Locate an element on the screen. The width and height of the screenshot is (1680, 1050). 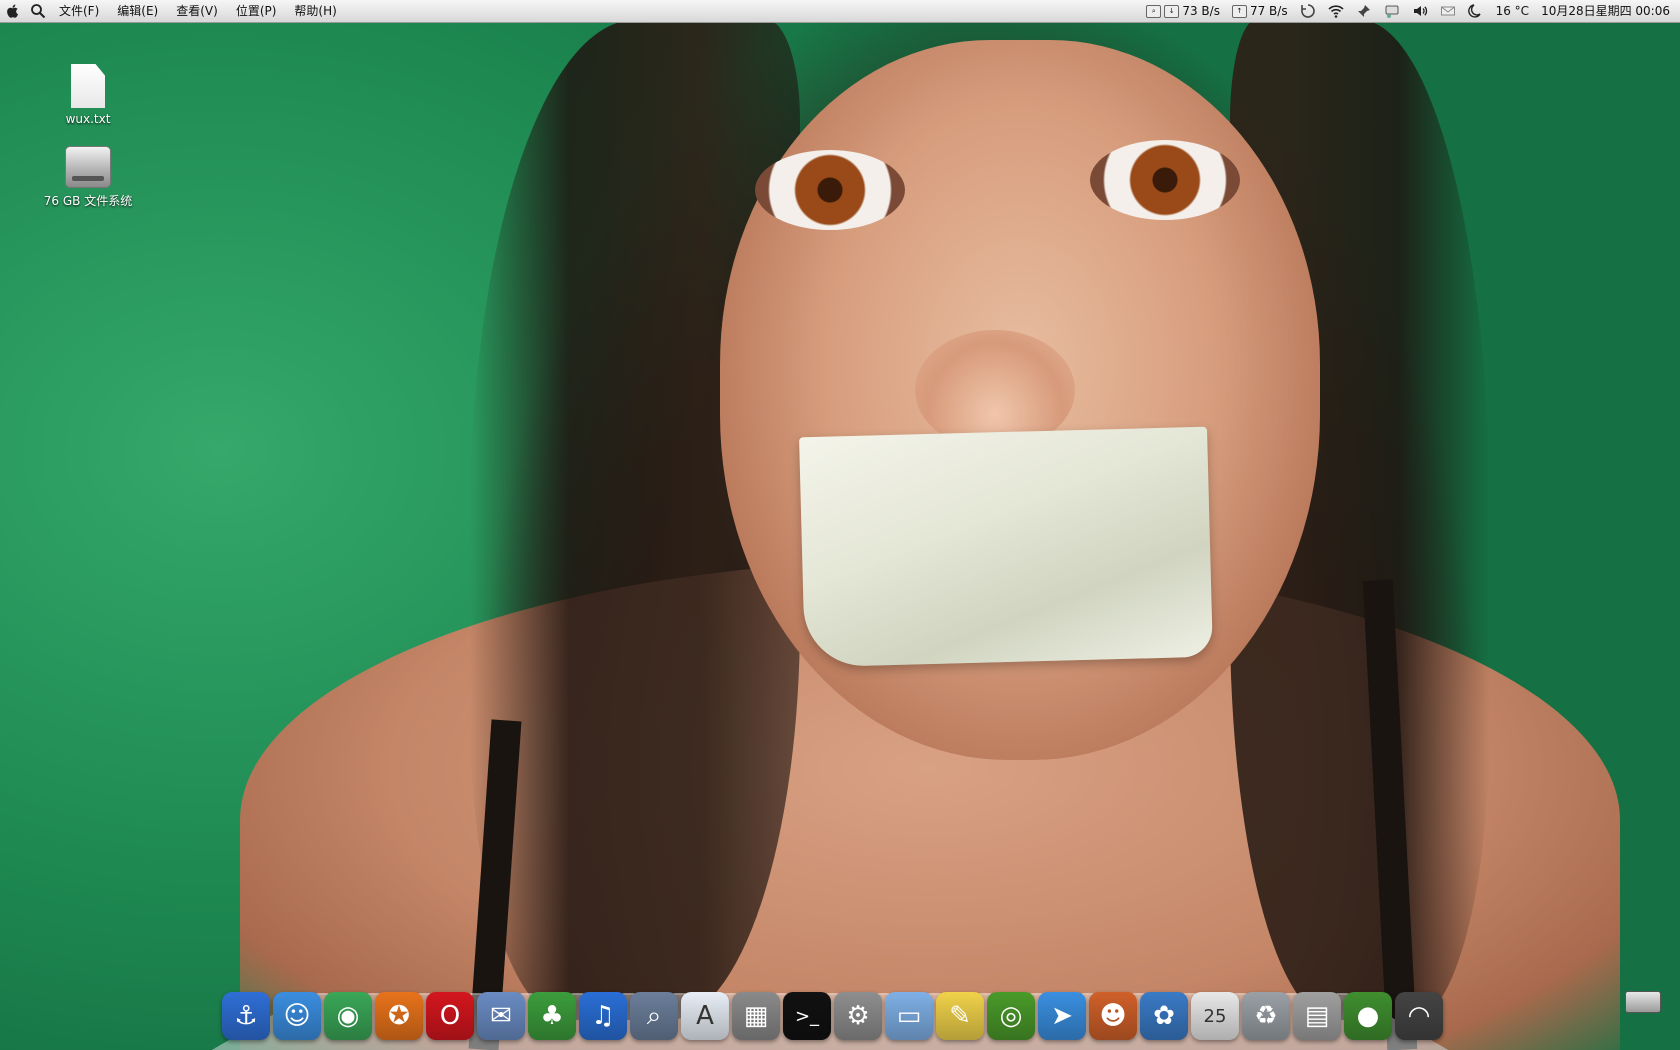
desktop-icon-label: wux.txt is located at coordinates (88, 119).